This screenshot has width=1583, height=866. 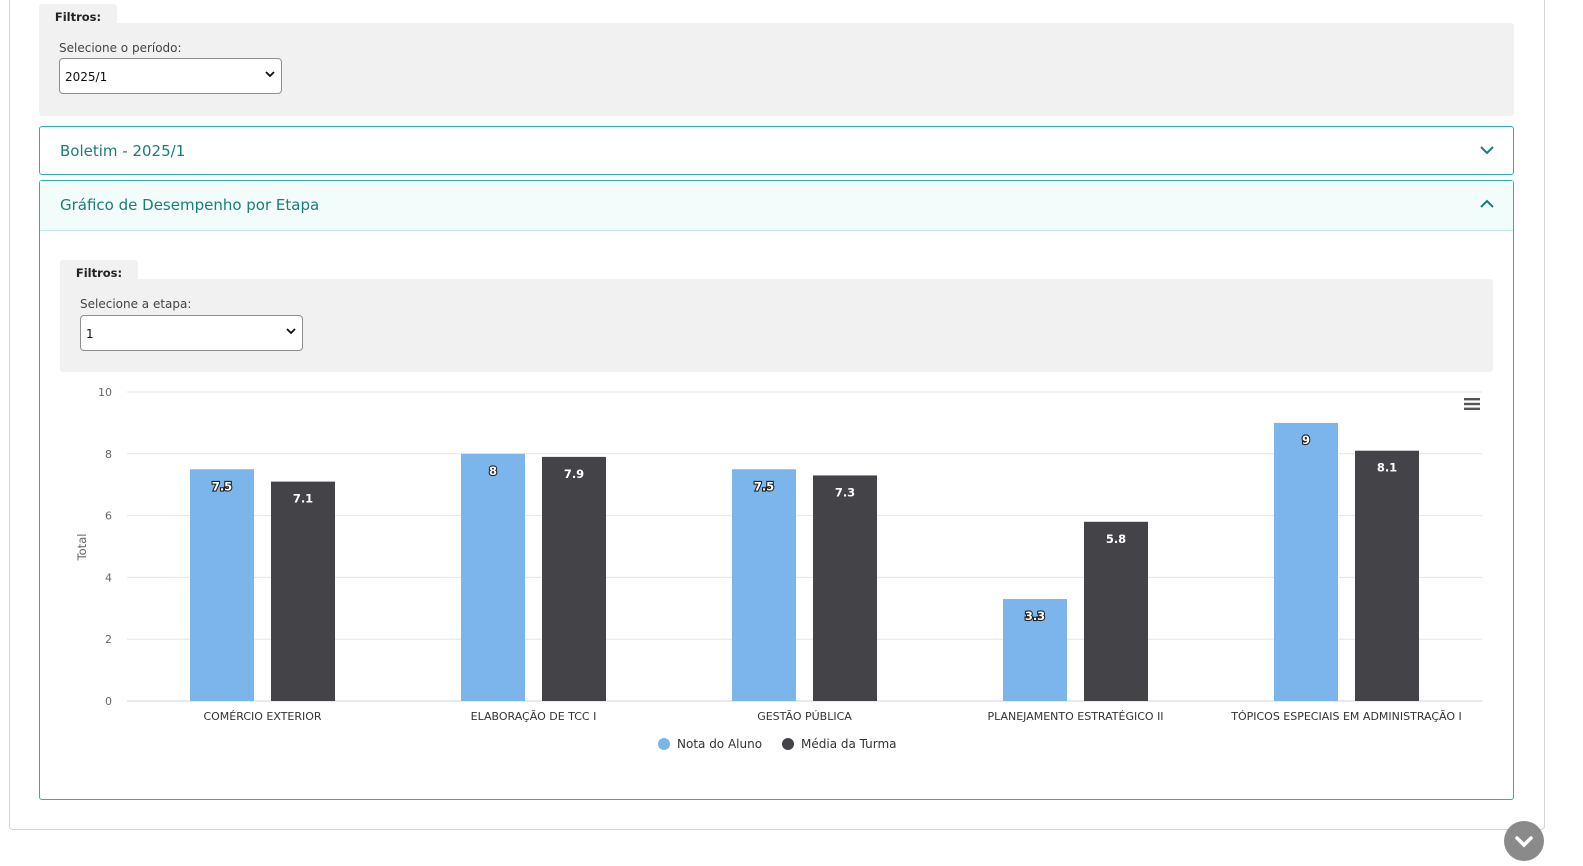 What do you see at coordinates (190, 205) in the screenshot?
I see `desempenho-title: Gráfico de Desempenho por Etapa` at bounding box center [190, 205].